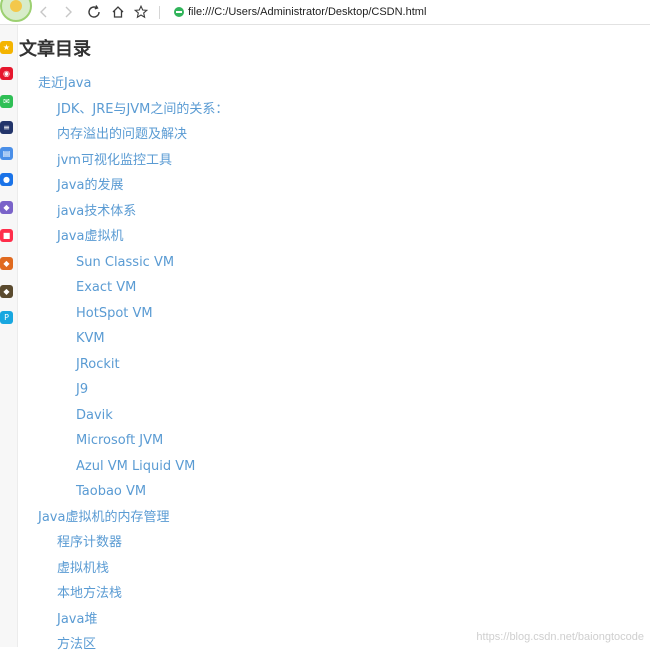  What do you see at coordinates (6, 101) in the screenshot?
I see `mail-icon: ✉` at bounding box center [6, 101].